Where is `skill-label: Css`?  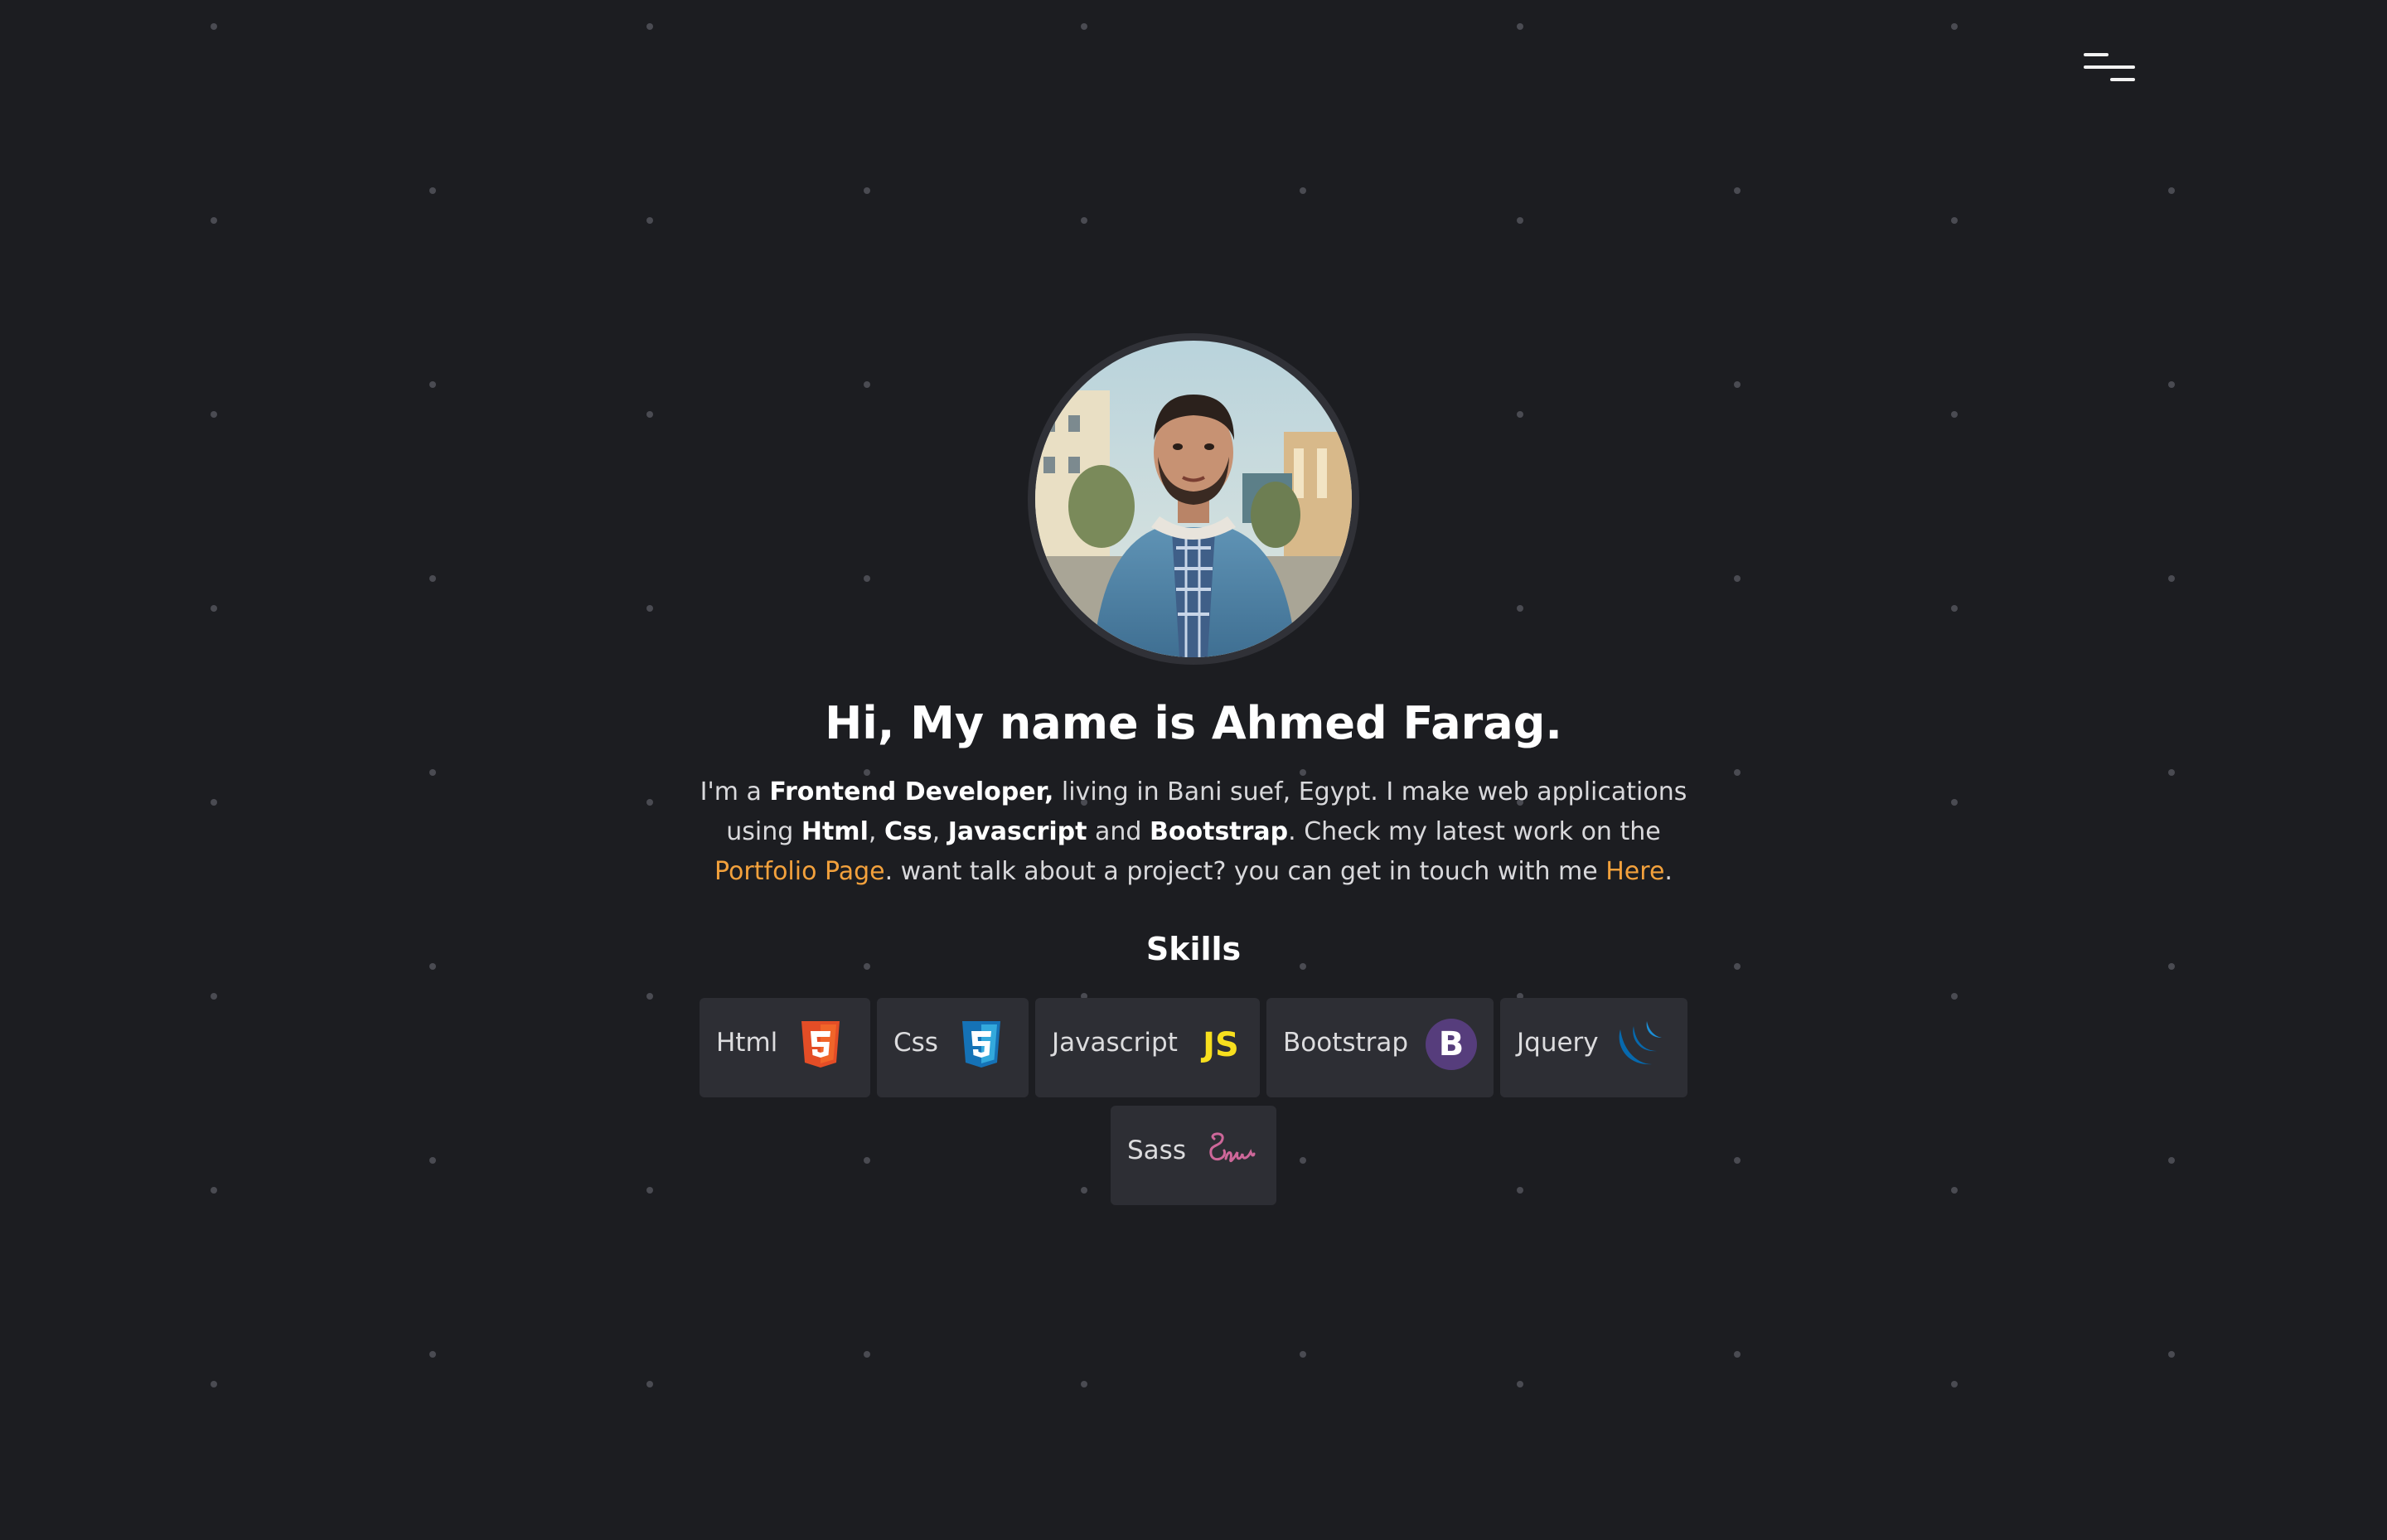 skill-label: Css is located at coordinates (915, 1043).